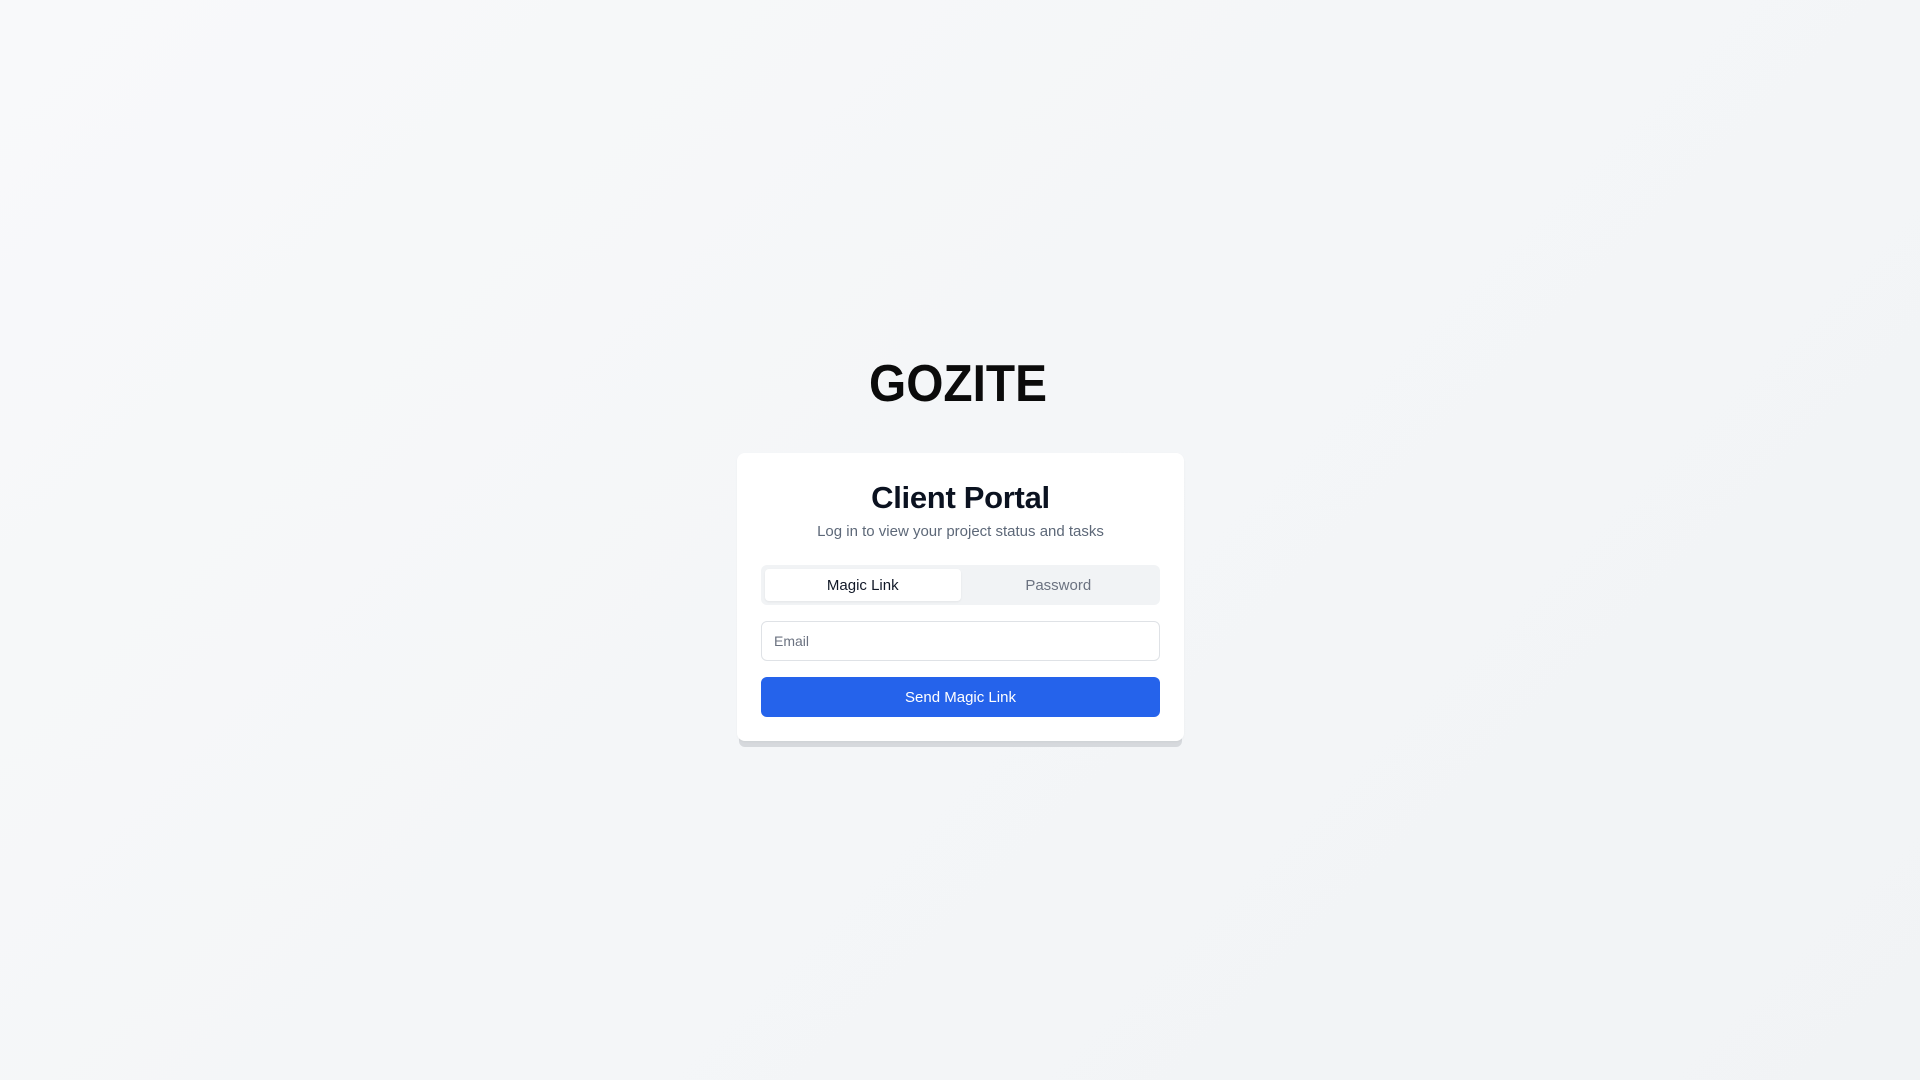 The height and width of the screenshot is (1080, 1920). What do you see at coordinates (863, 585) in the screenshot?
I see `tab-magic-link: Magic Link` at bounding box center [863, 585].